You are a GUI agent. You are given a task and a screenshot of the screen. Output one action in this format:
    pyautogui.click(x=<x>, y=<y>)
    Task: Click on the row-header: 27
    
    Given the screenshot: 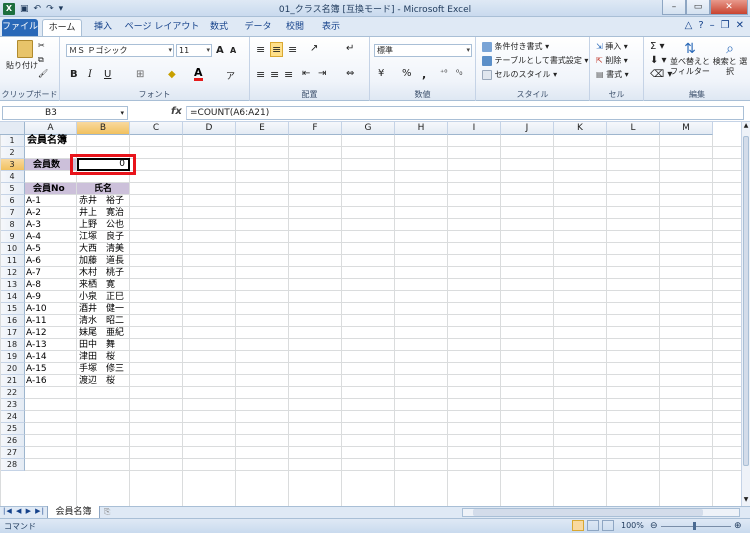 What is the action you would take?
    pyautogui.click(x=12, y=453)
    